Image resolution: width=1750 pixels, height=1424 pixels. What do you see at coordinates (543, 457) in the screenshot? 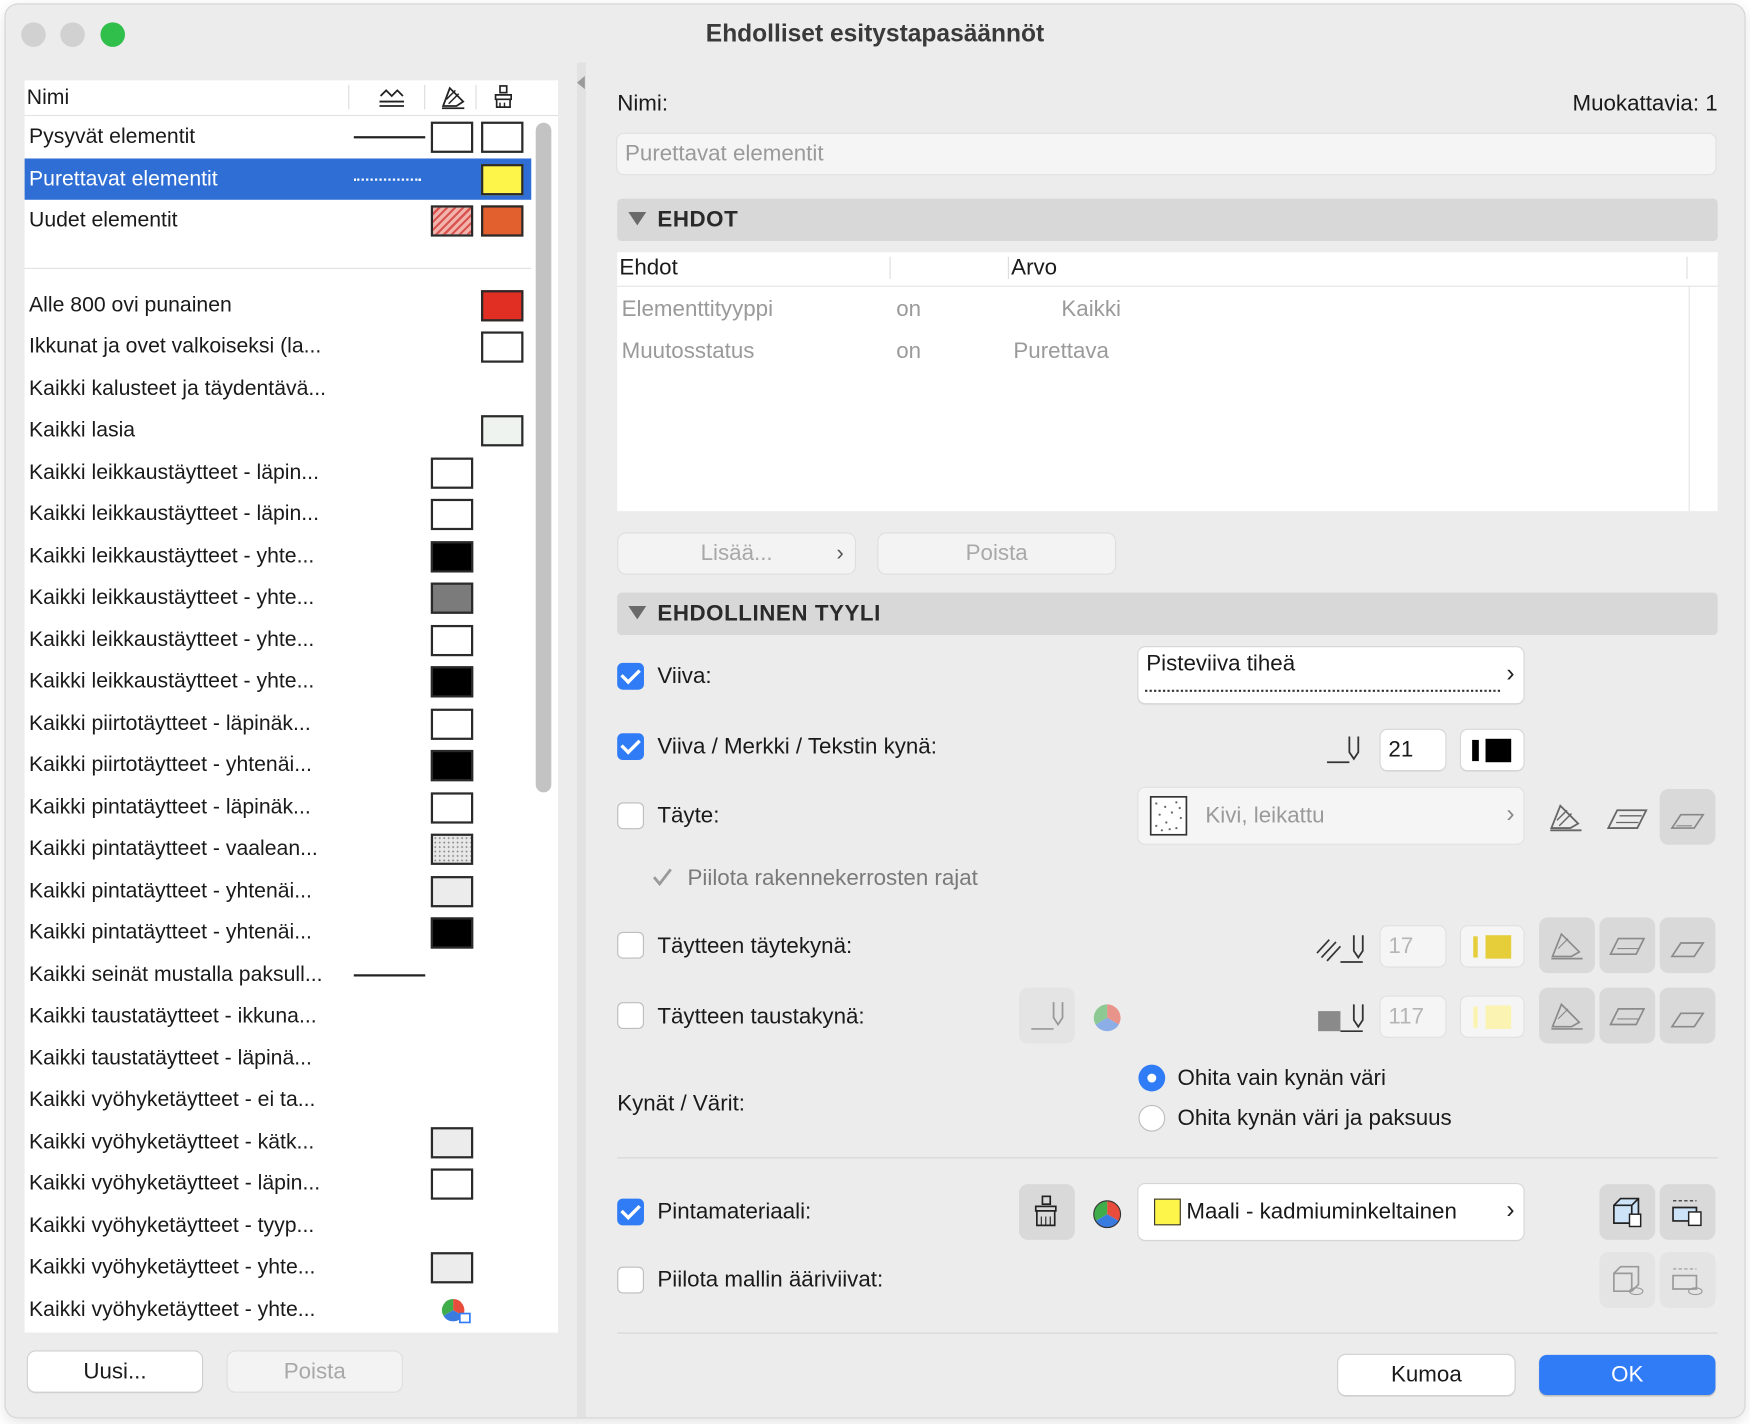
I see `list-scrollbar` at bounding box center [543, 457].